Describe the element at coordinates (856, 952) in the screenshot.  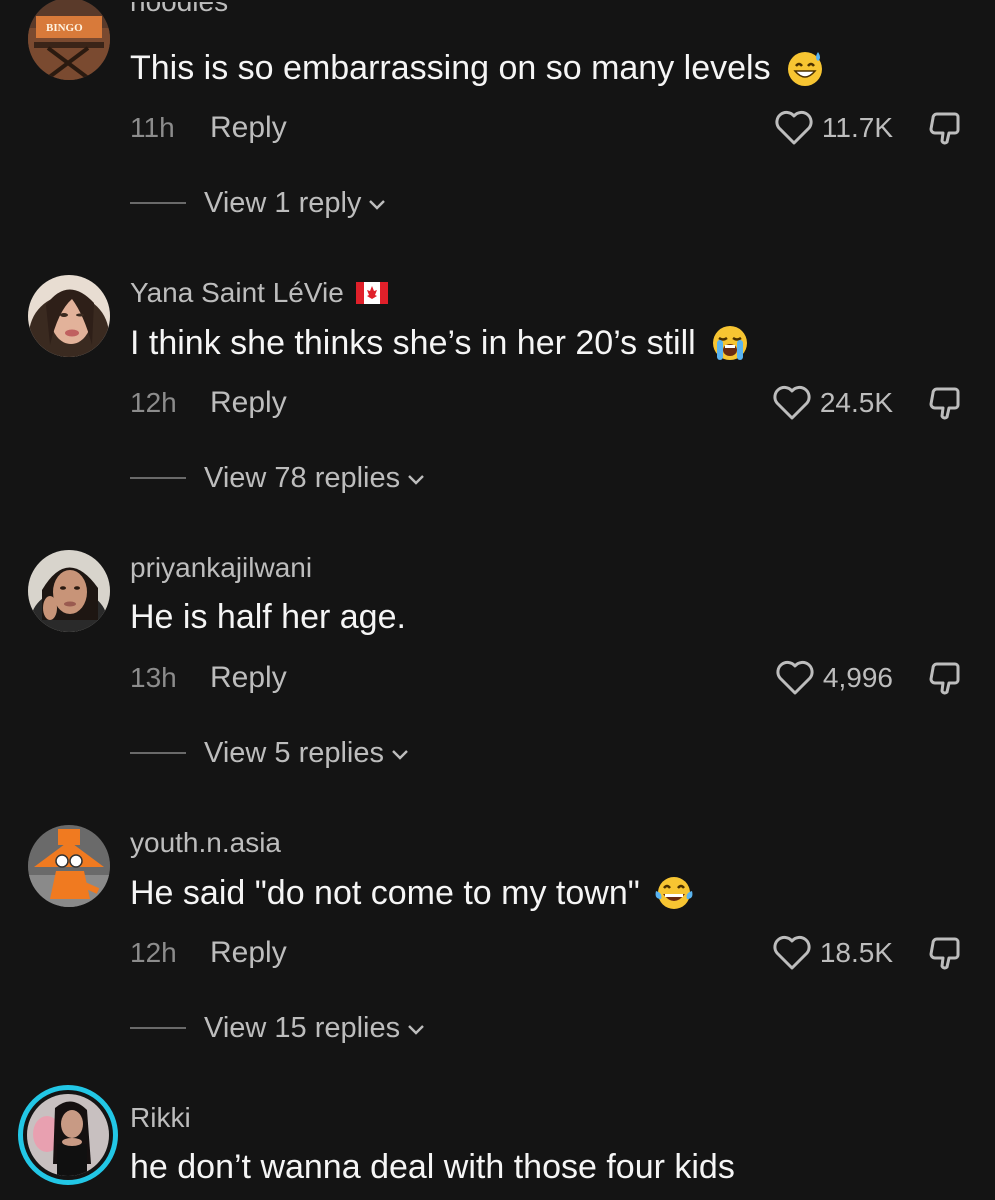
I see `like-count: 18.5K` at that location.